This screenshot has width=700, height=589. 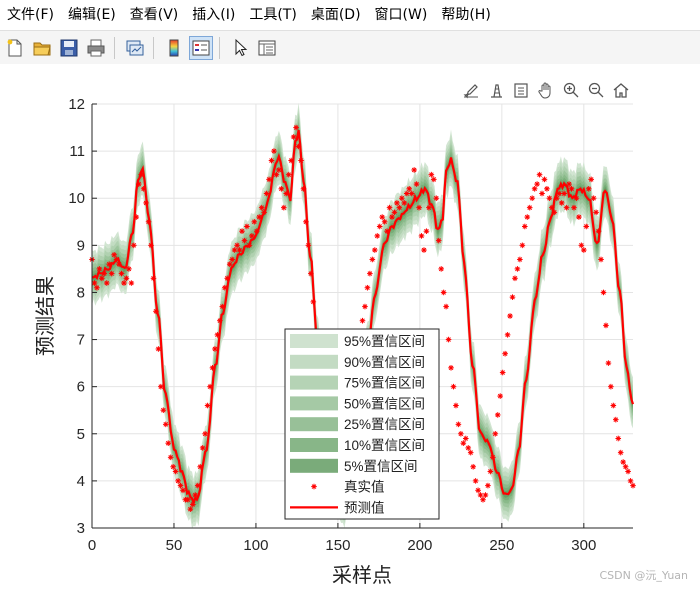 I want to click on zoom-out-icon, so click(x=596, y=90).